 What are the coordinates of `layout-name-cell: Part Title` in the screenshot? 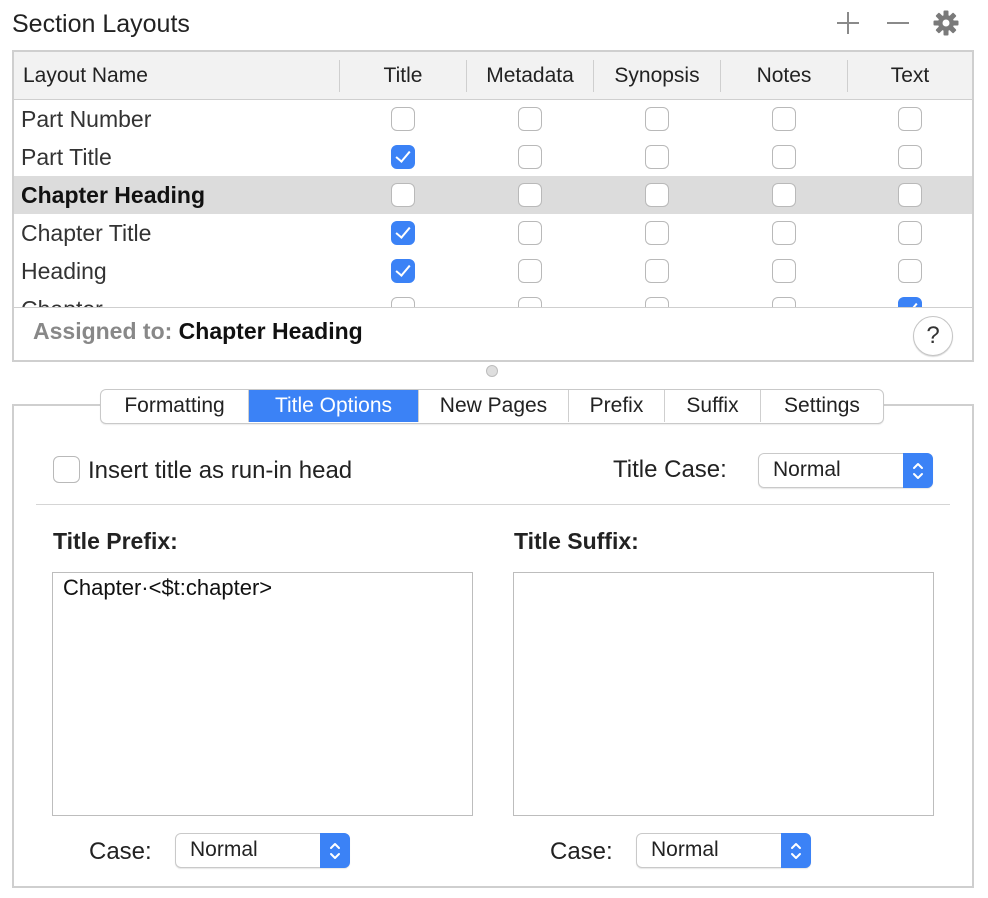 It's located at (66, 156).